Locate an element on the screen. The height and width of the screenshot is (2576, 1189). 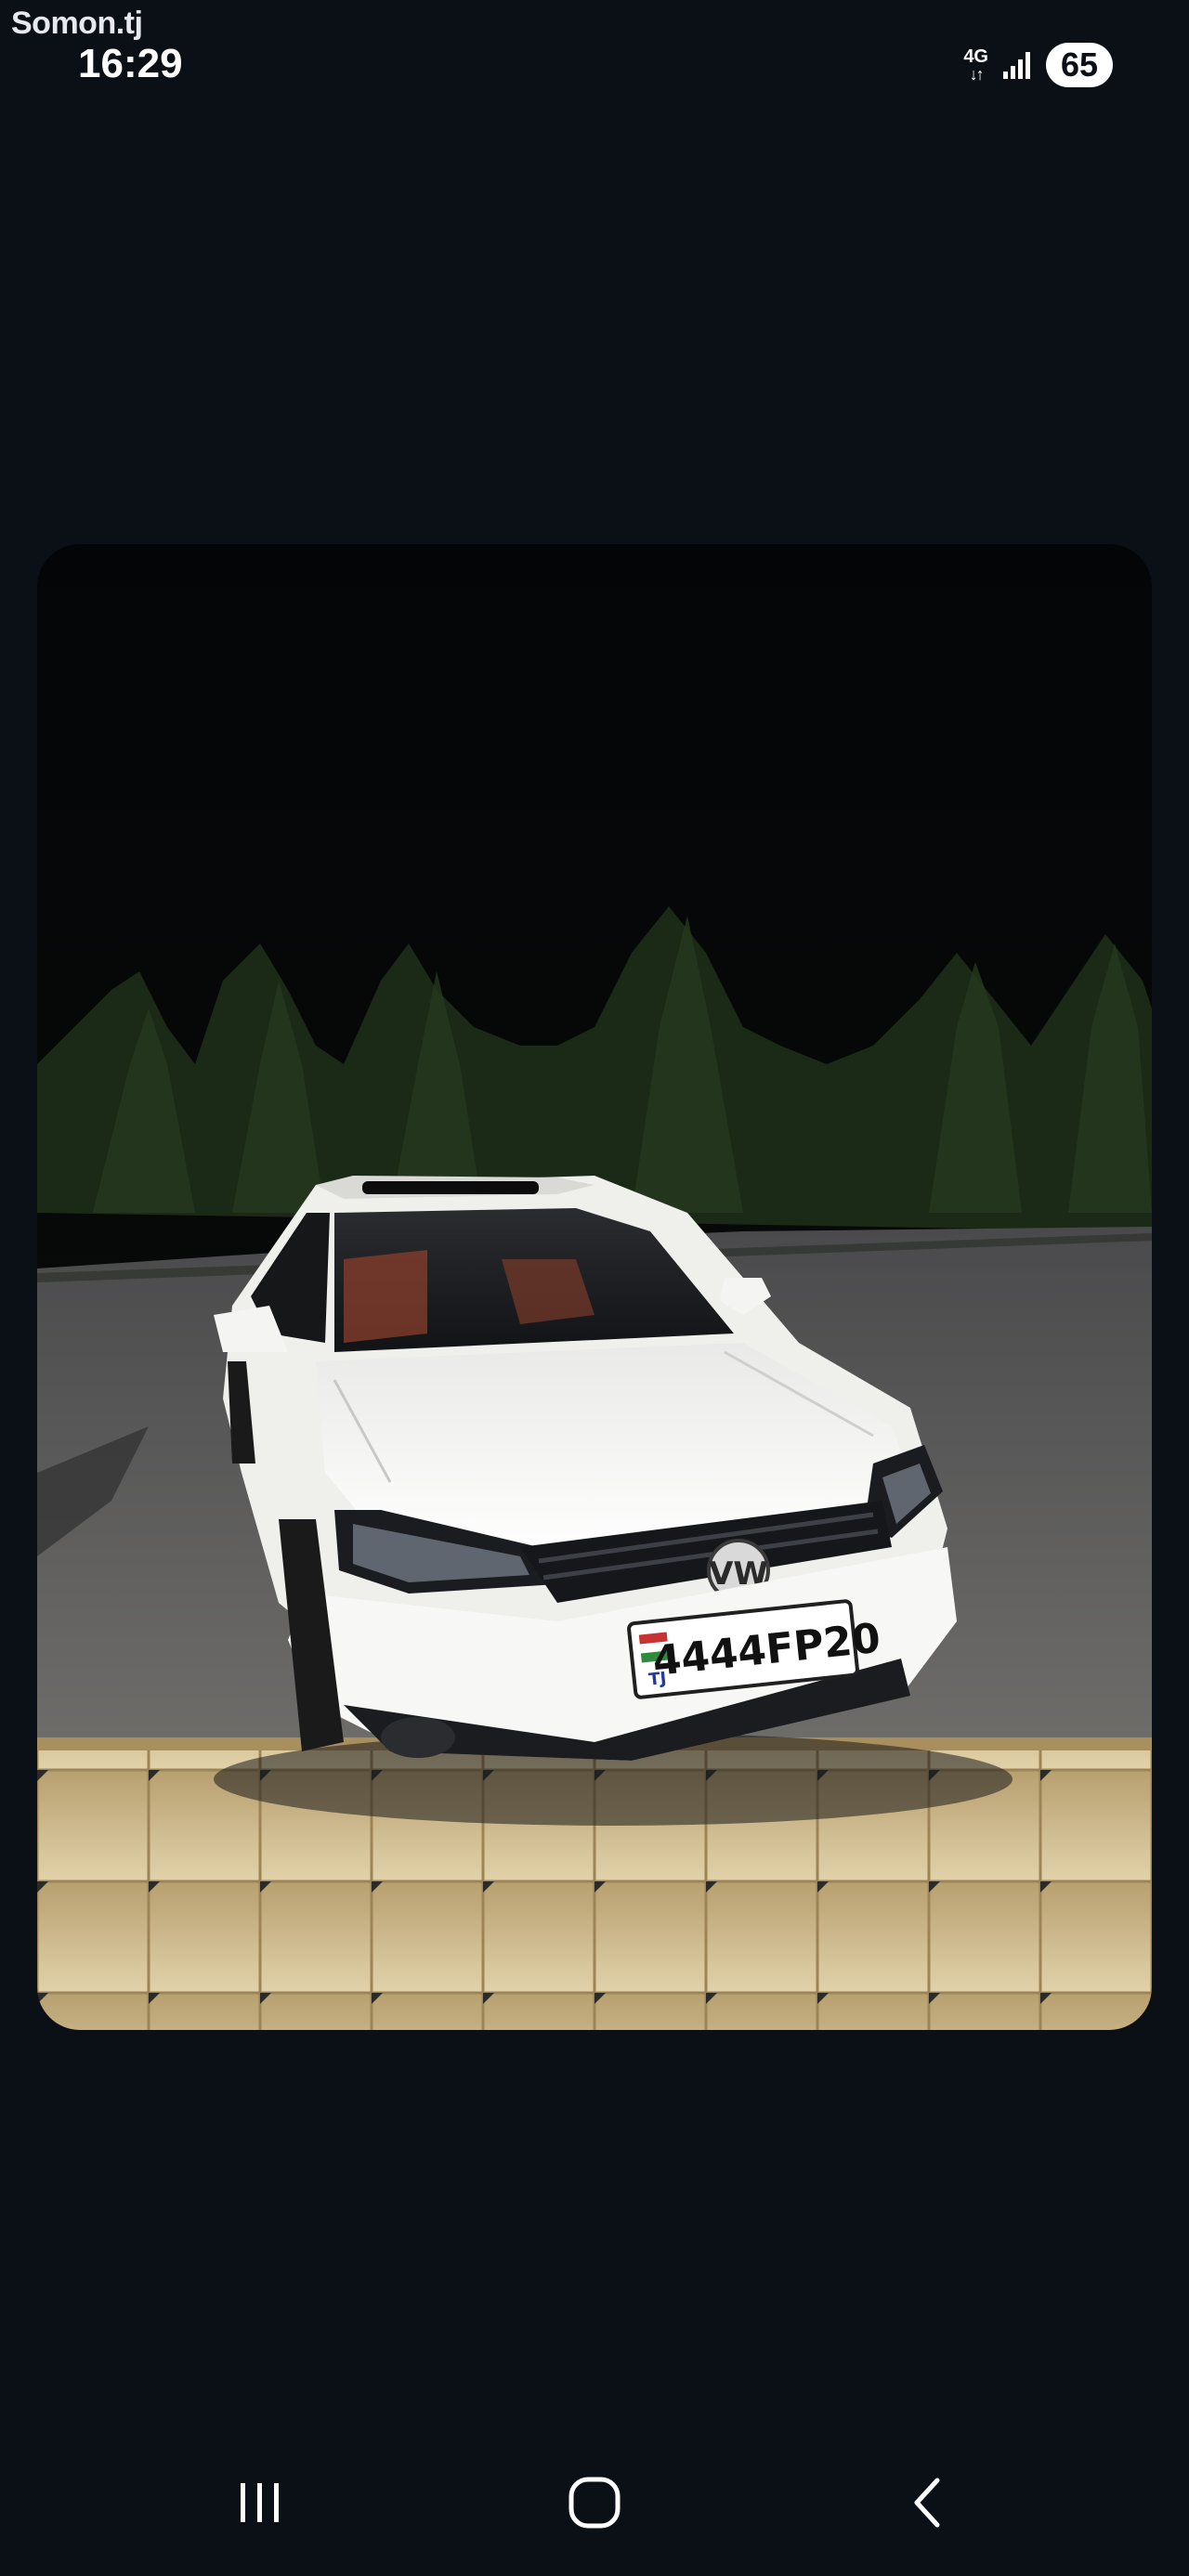
home-icon is located at coordinates (594, 2503).